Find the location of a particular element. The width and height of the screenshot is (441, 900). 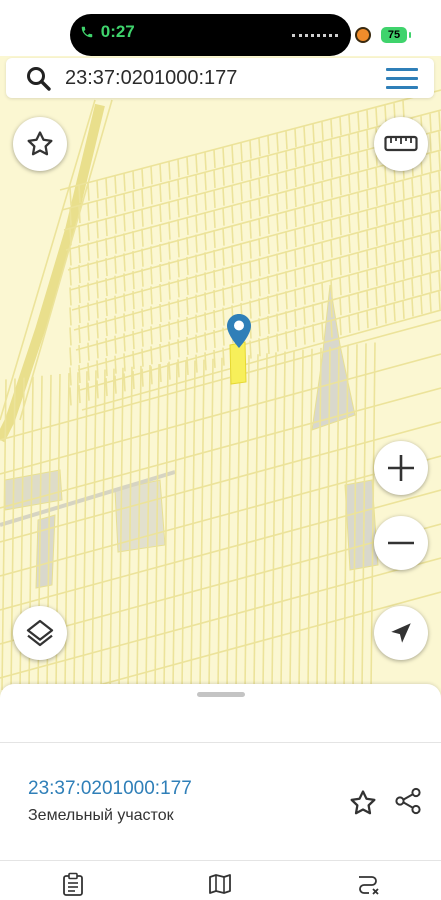

call-indicator: 0:27 is located at coordinates (107, 32).